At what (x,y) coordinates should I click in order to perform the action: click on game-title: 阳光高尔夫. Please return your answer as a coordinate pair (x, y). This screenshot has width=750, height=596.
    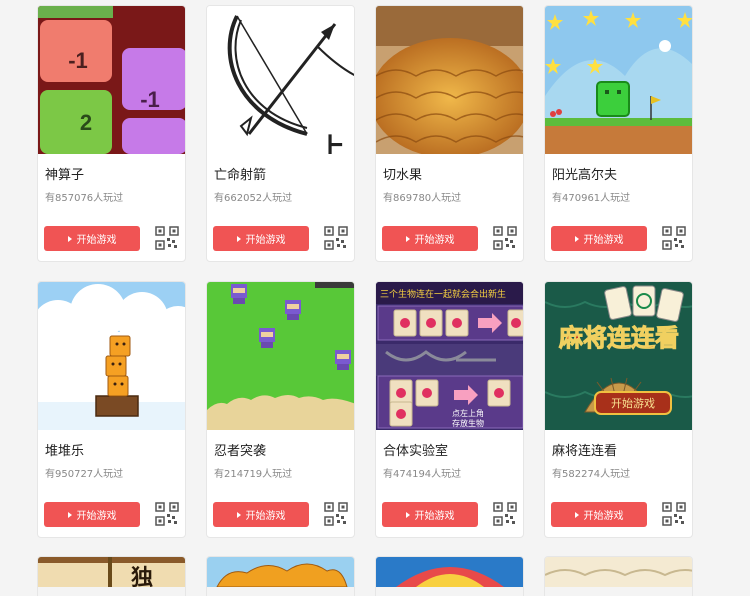
    Looking at the image, I should click on (585, 175).